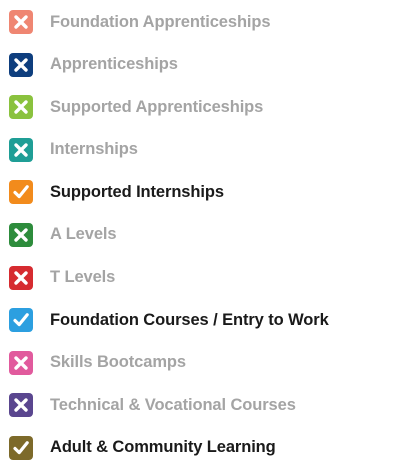  I want to click on list-item-label: Foundation Apprenticeships, so click(160, 21).